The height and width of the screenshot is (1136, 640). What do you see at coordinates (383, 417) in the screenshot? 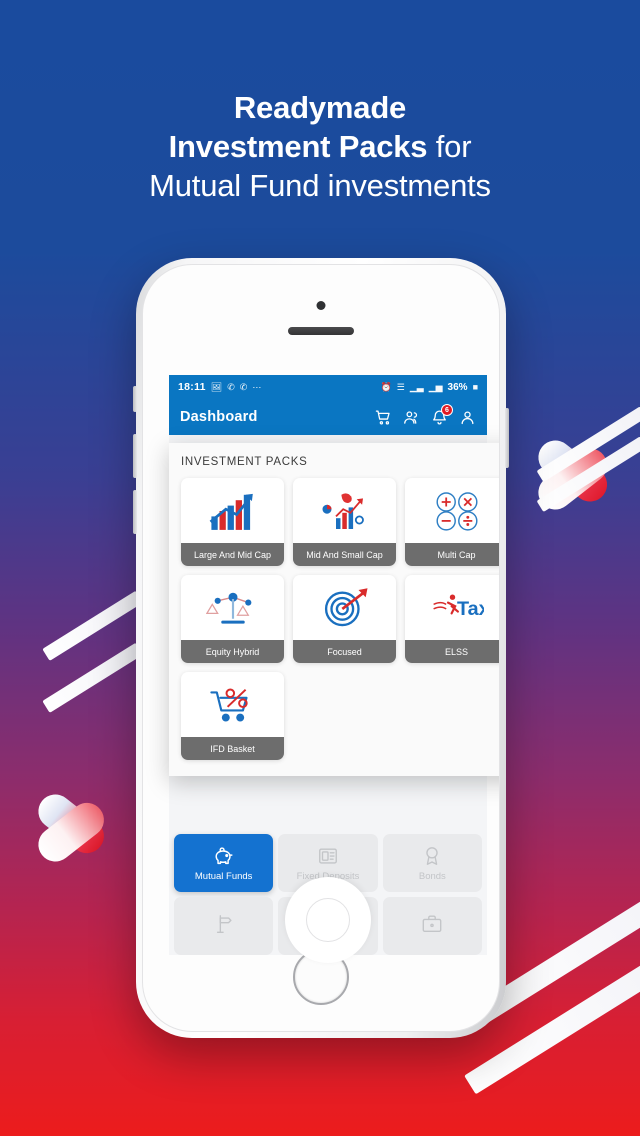
I see `cart-icon` at bounding box center [383, 417].